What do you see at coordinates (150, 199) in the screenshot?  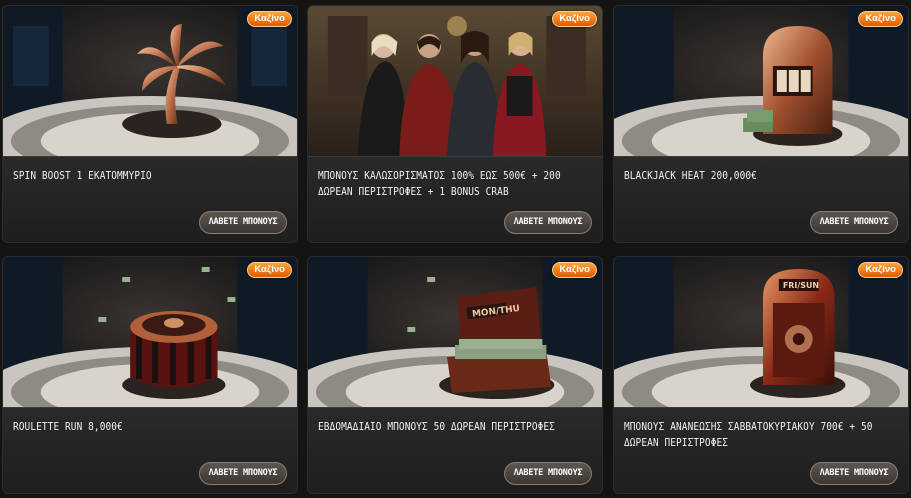 I see `promo-card-body: SPIN BOOST 1 ΕΚΑΤΟΜΜΥΡΙΟ ΛΑΒΕΤΕ ΜΠΟΝΟΥΣ` at bounding box center [150, 199].